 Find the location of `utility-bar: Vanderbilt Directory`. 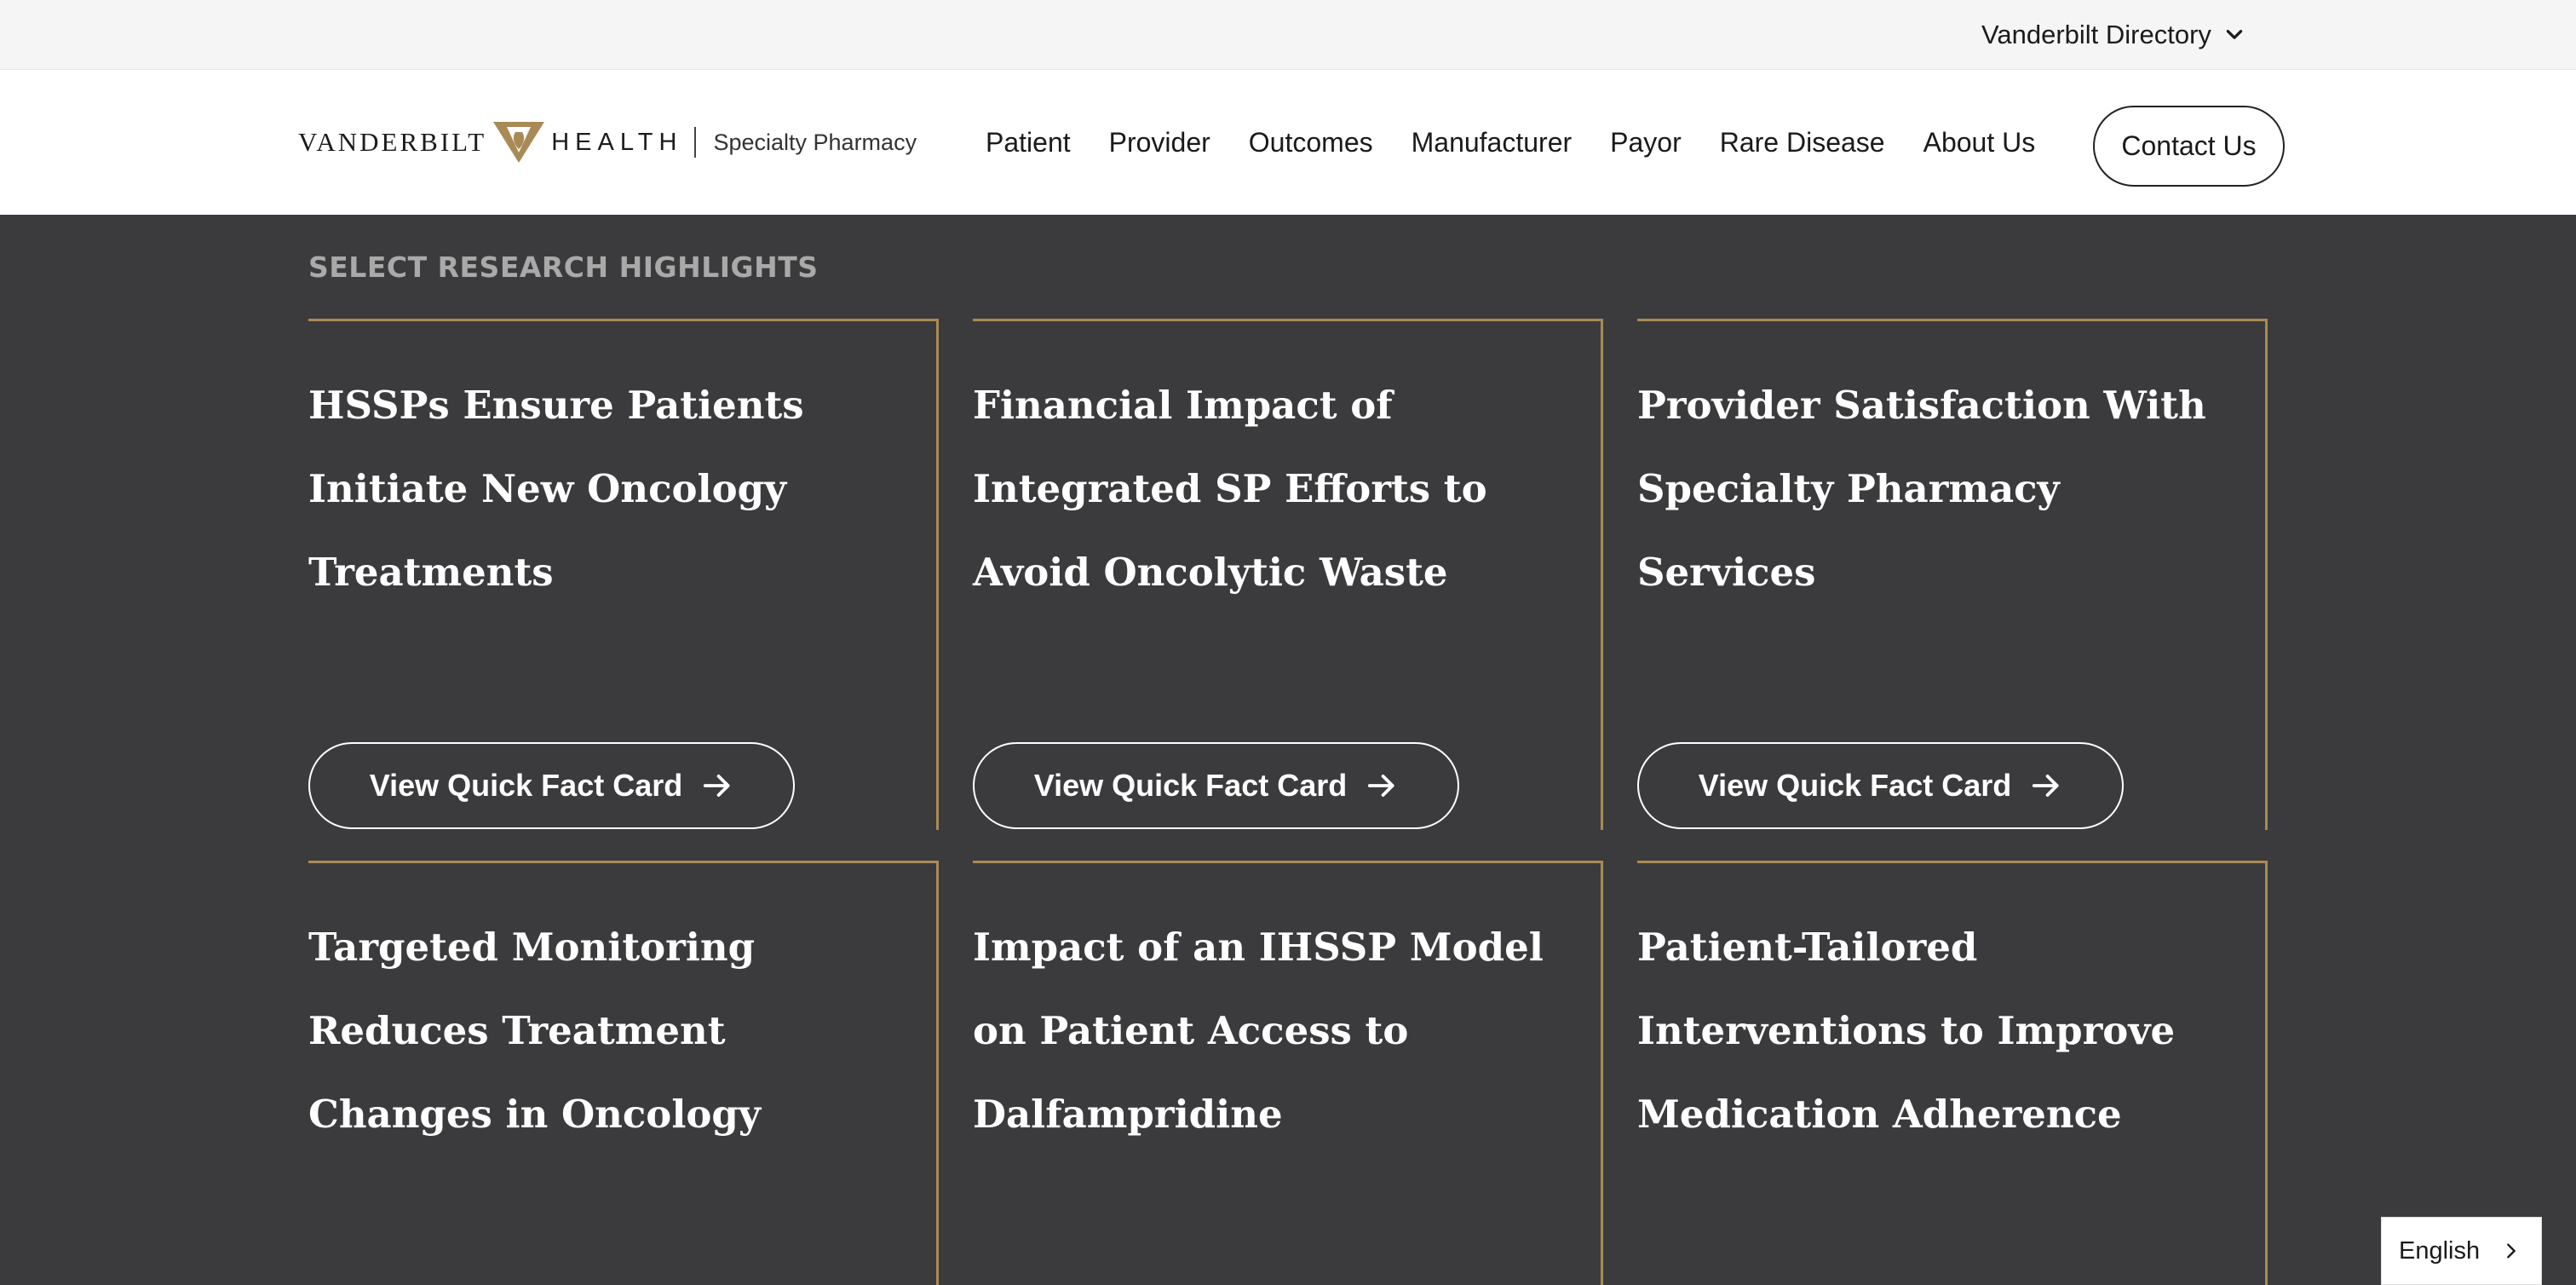

utility-bar: Vanderbilt Directory is located at coordinates (1288, 35).